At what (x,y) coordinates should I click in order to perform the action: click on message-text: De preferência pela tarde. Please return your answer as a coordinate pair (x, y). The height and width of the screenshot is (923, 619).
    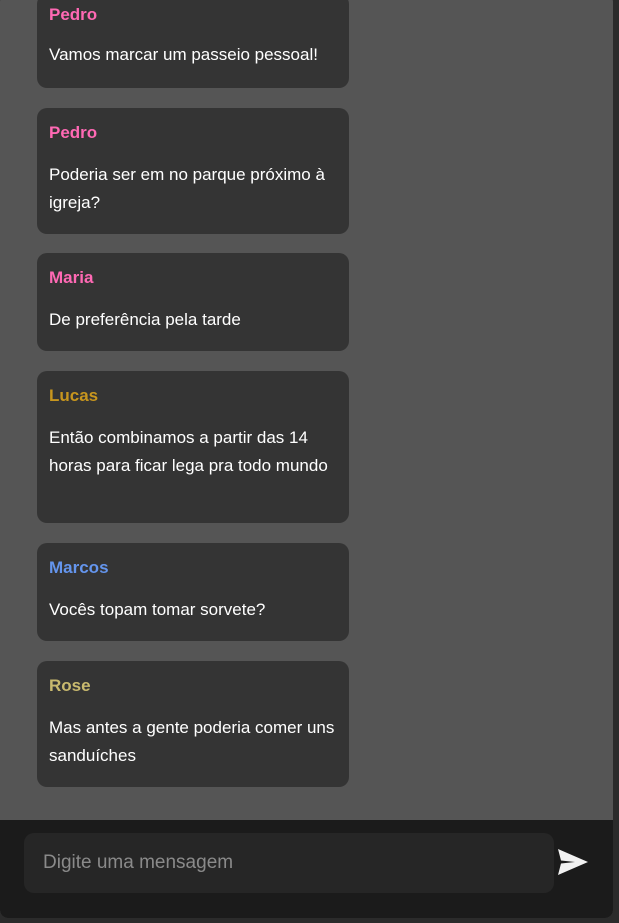
    Looking at the image, I should click on (145, 319).